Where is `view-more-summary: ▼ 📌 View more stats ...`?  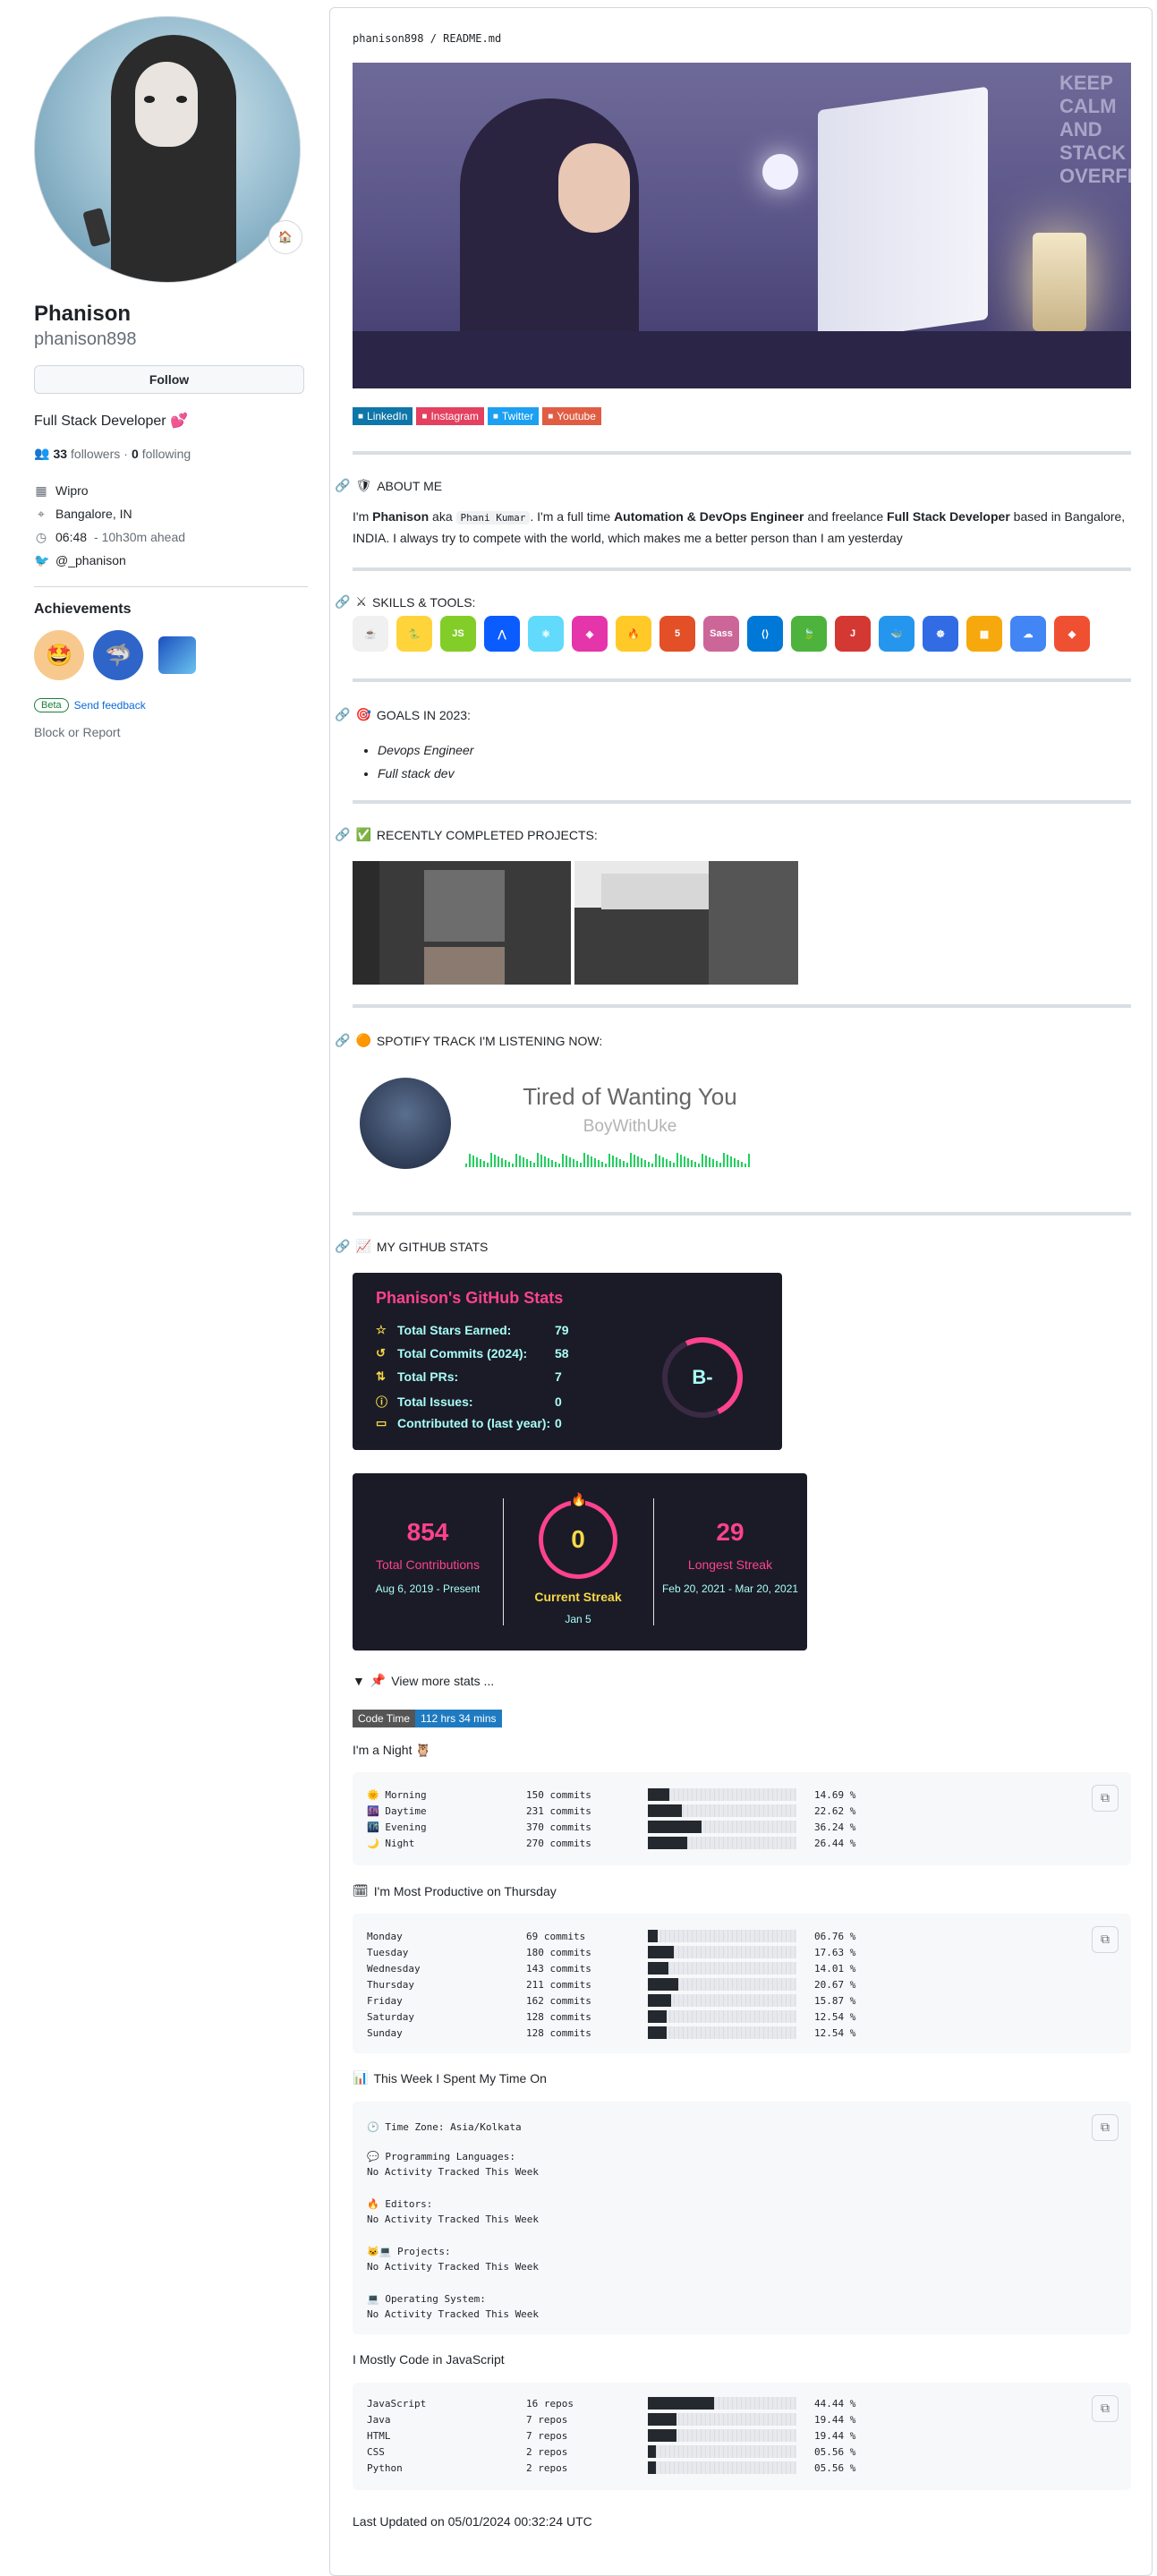
view-more-summary: ▼ 📌 View more stats ... is located at coordinates (423, 1680).